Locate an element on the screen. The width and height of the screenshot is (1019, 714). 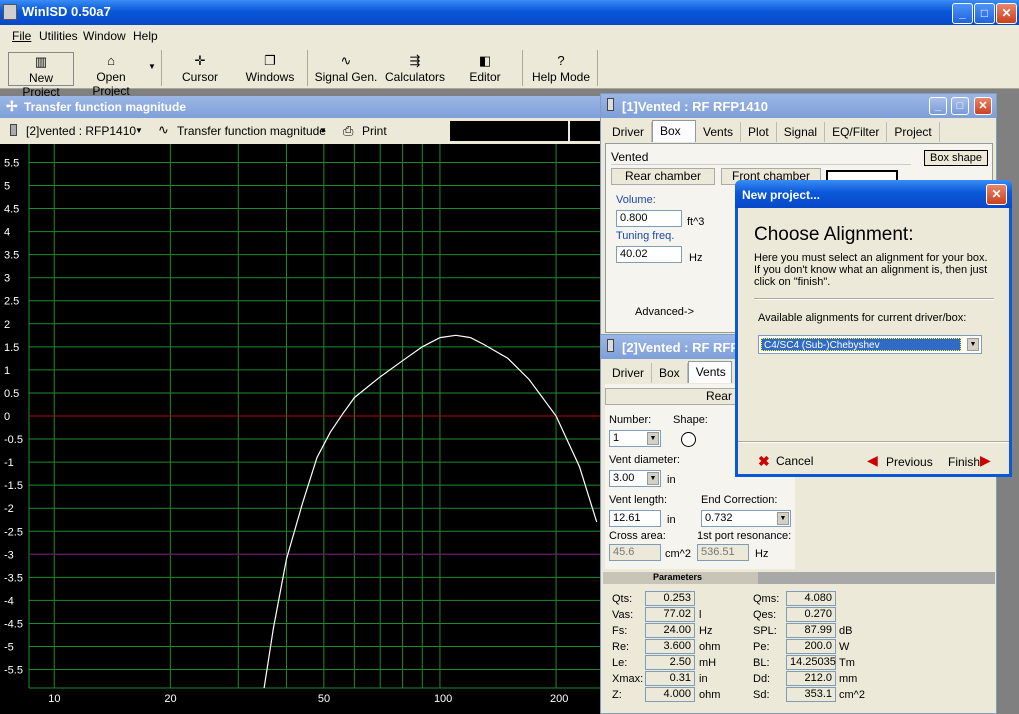
param-value: 2.50 is located at coordinates (670, 662).